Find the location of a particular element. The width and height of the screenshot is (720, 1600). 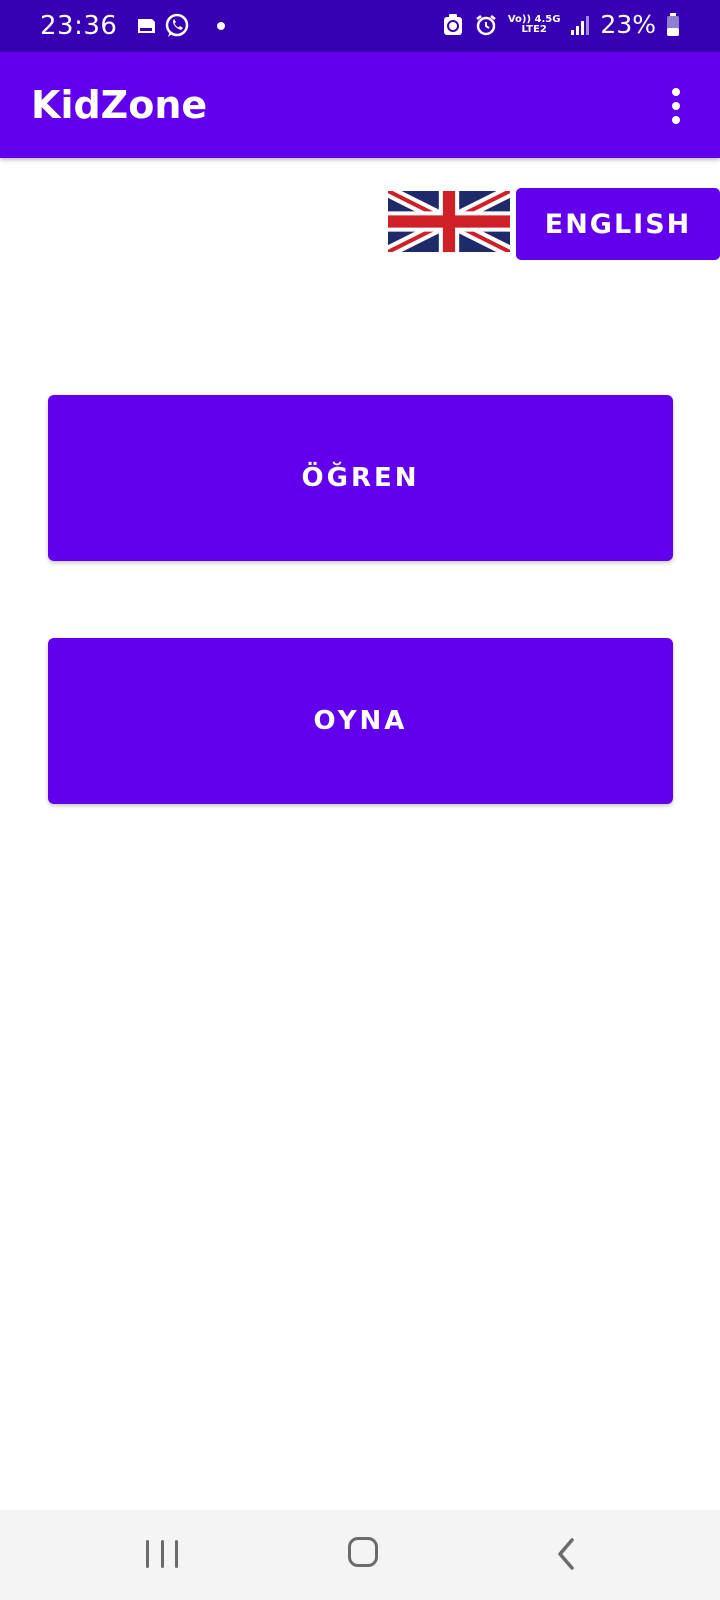

play-button: OYNA is located at coordinates (360, 721).